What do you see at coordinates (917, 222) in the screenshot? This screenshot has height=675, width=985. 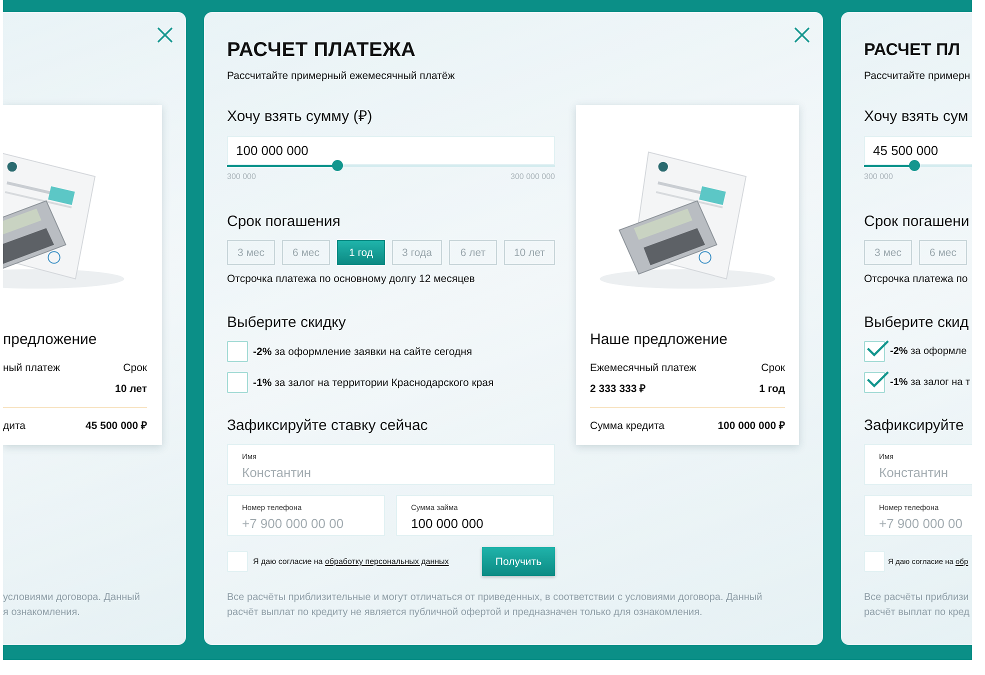 I see `term-heading: Срок погашени` at bounding box center [917, 222].